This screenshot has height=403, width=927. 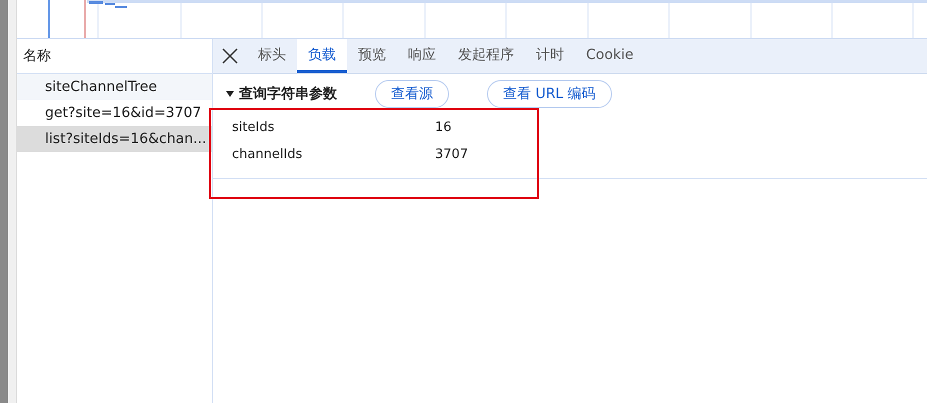 What do you see at coordinates (451, 154) in the screenshot?
I see `param-value: 3707` at bounding box center [451, 154].